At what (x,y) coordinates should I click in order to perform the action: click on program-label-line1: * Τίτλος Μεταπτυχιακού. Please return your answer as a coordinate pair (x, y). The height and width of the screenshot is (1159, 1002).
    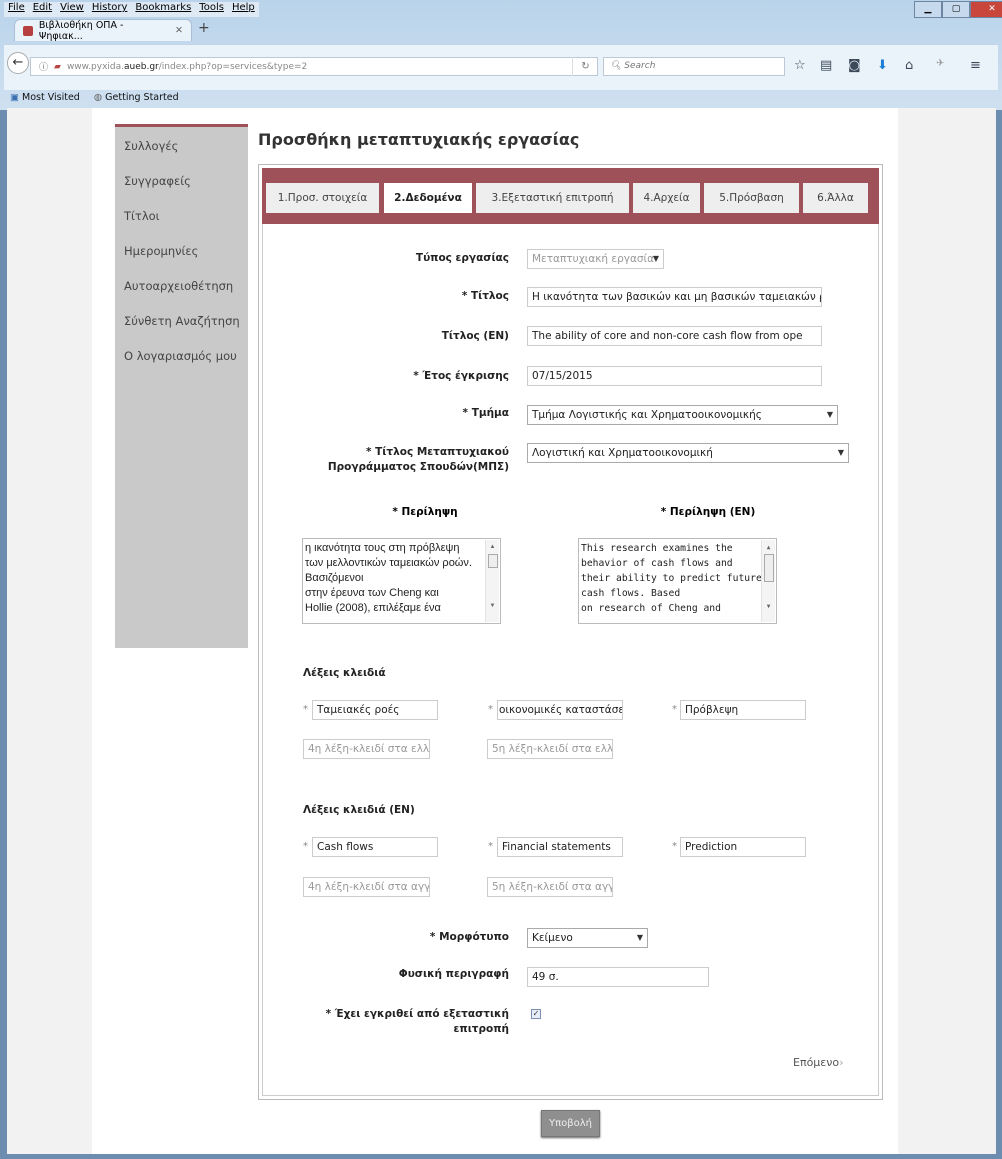
    Looking at the image, I should click on (437, 452).